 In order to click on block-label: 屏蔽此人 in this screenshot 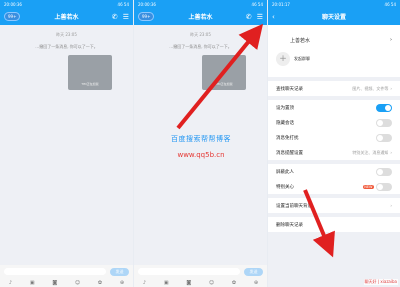, I will do `click(285, 172)`.